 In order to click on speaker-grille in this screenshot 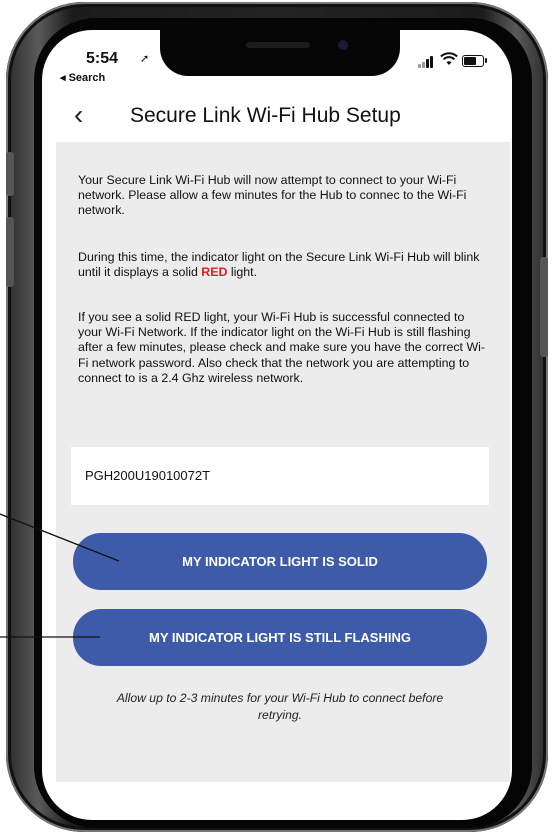, I will do `click(278, 45)`.